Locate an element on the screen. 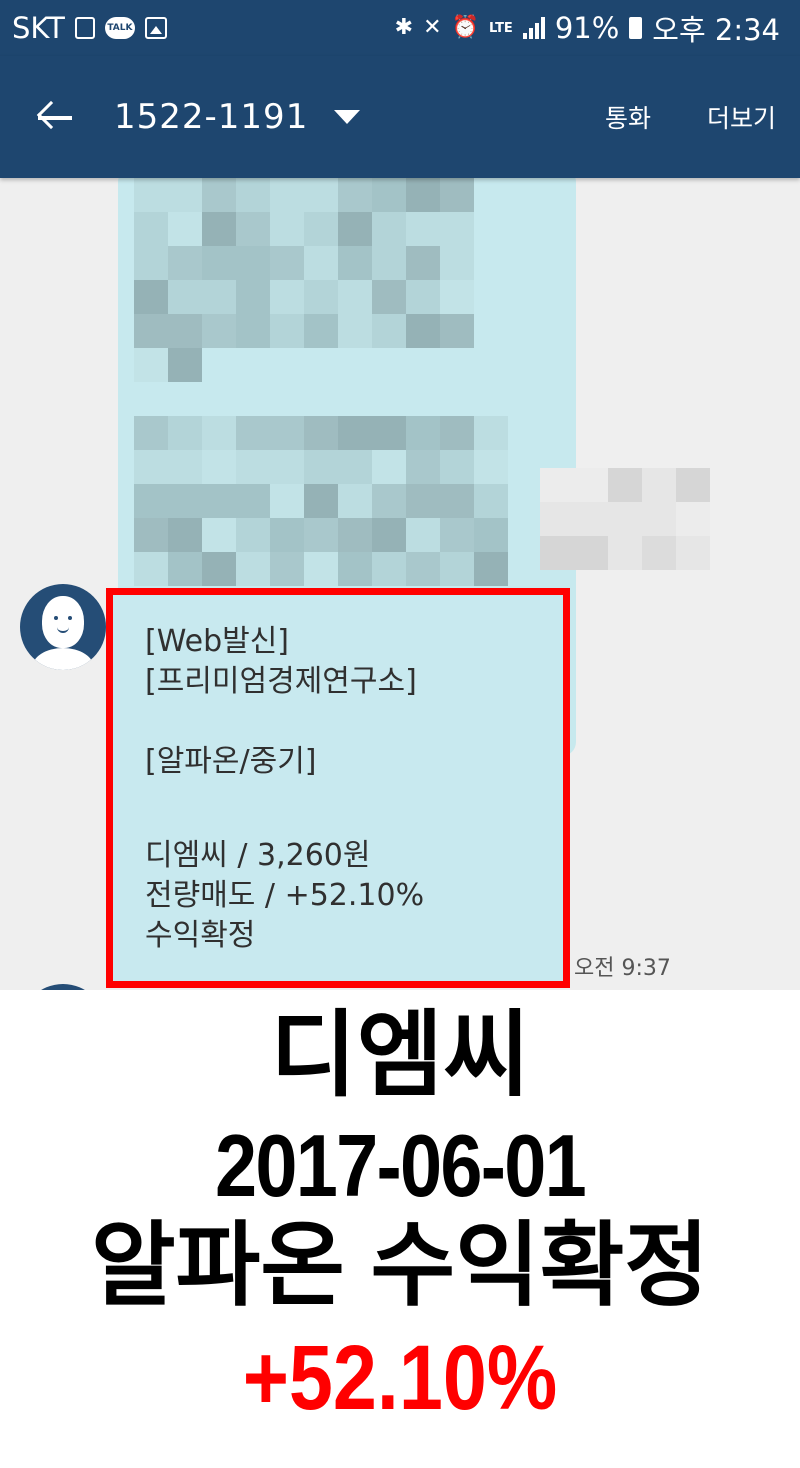 This screenshot has width=800, height=1468. caption-stock-name: 디엠씨 is located at coordinates (400, 1054).